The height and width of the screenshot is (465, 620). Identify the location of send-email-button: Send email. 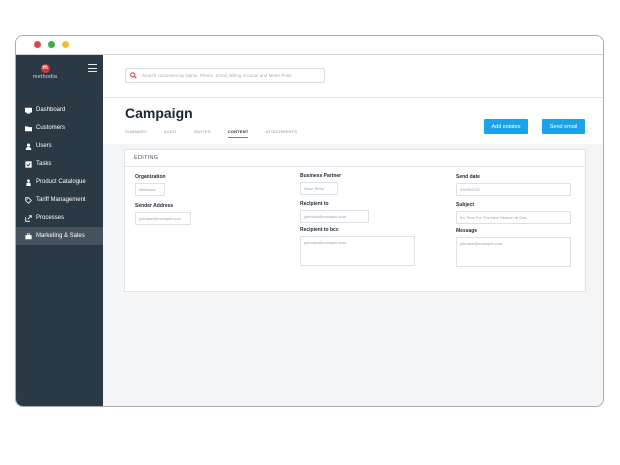
(563, 126).